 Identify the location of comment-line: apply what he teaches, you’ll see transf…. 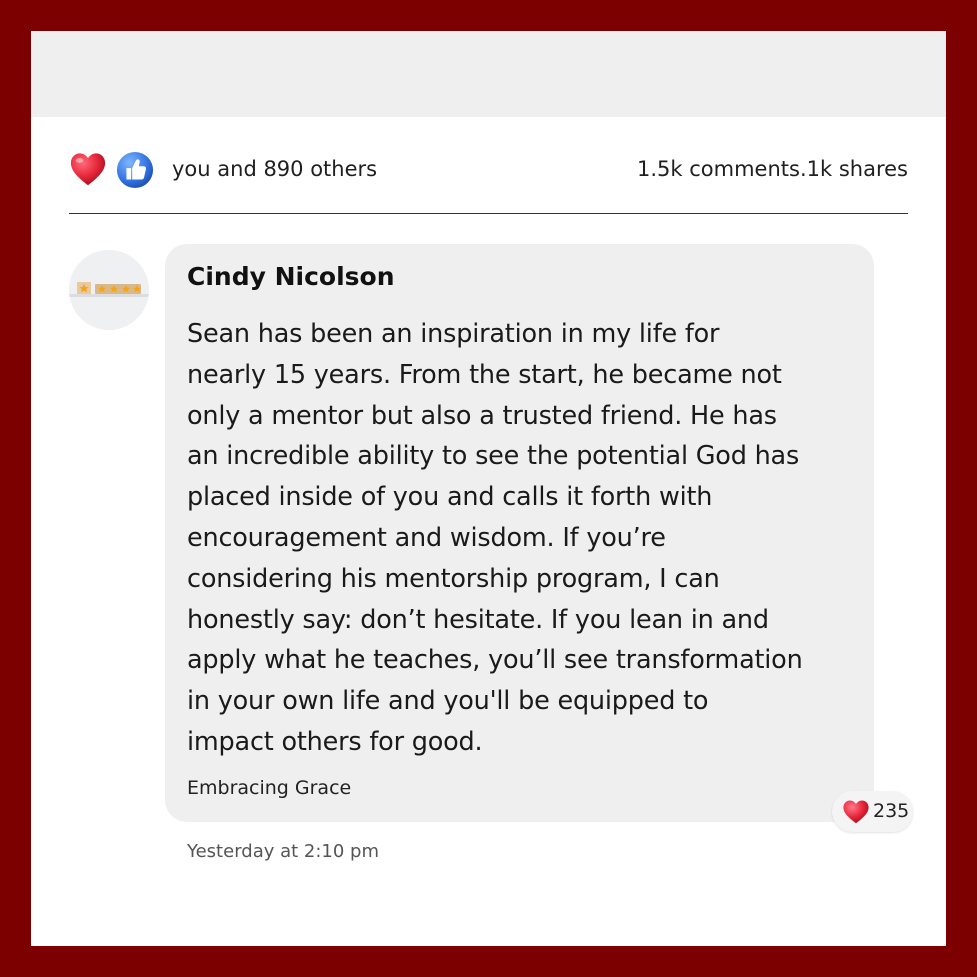
(495, 660).